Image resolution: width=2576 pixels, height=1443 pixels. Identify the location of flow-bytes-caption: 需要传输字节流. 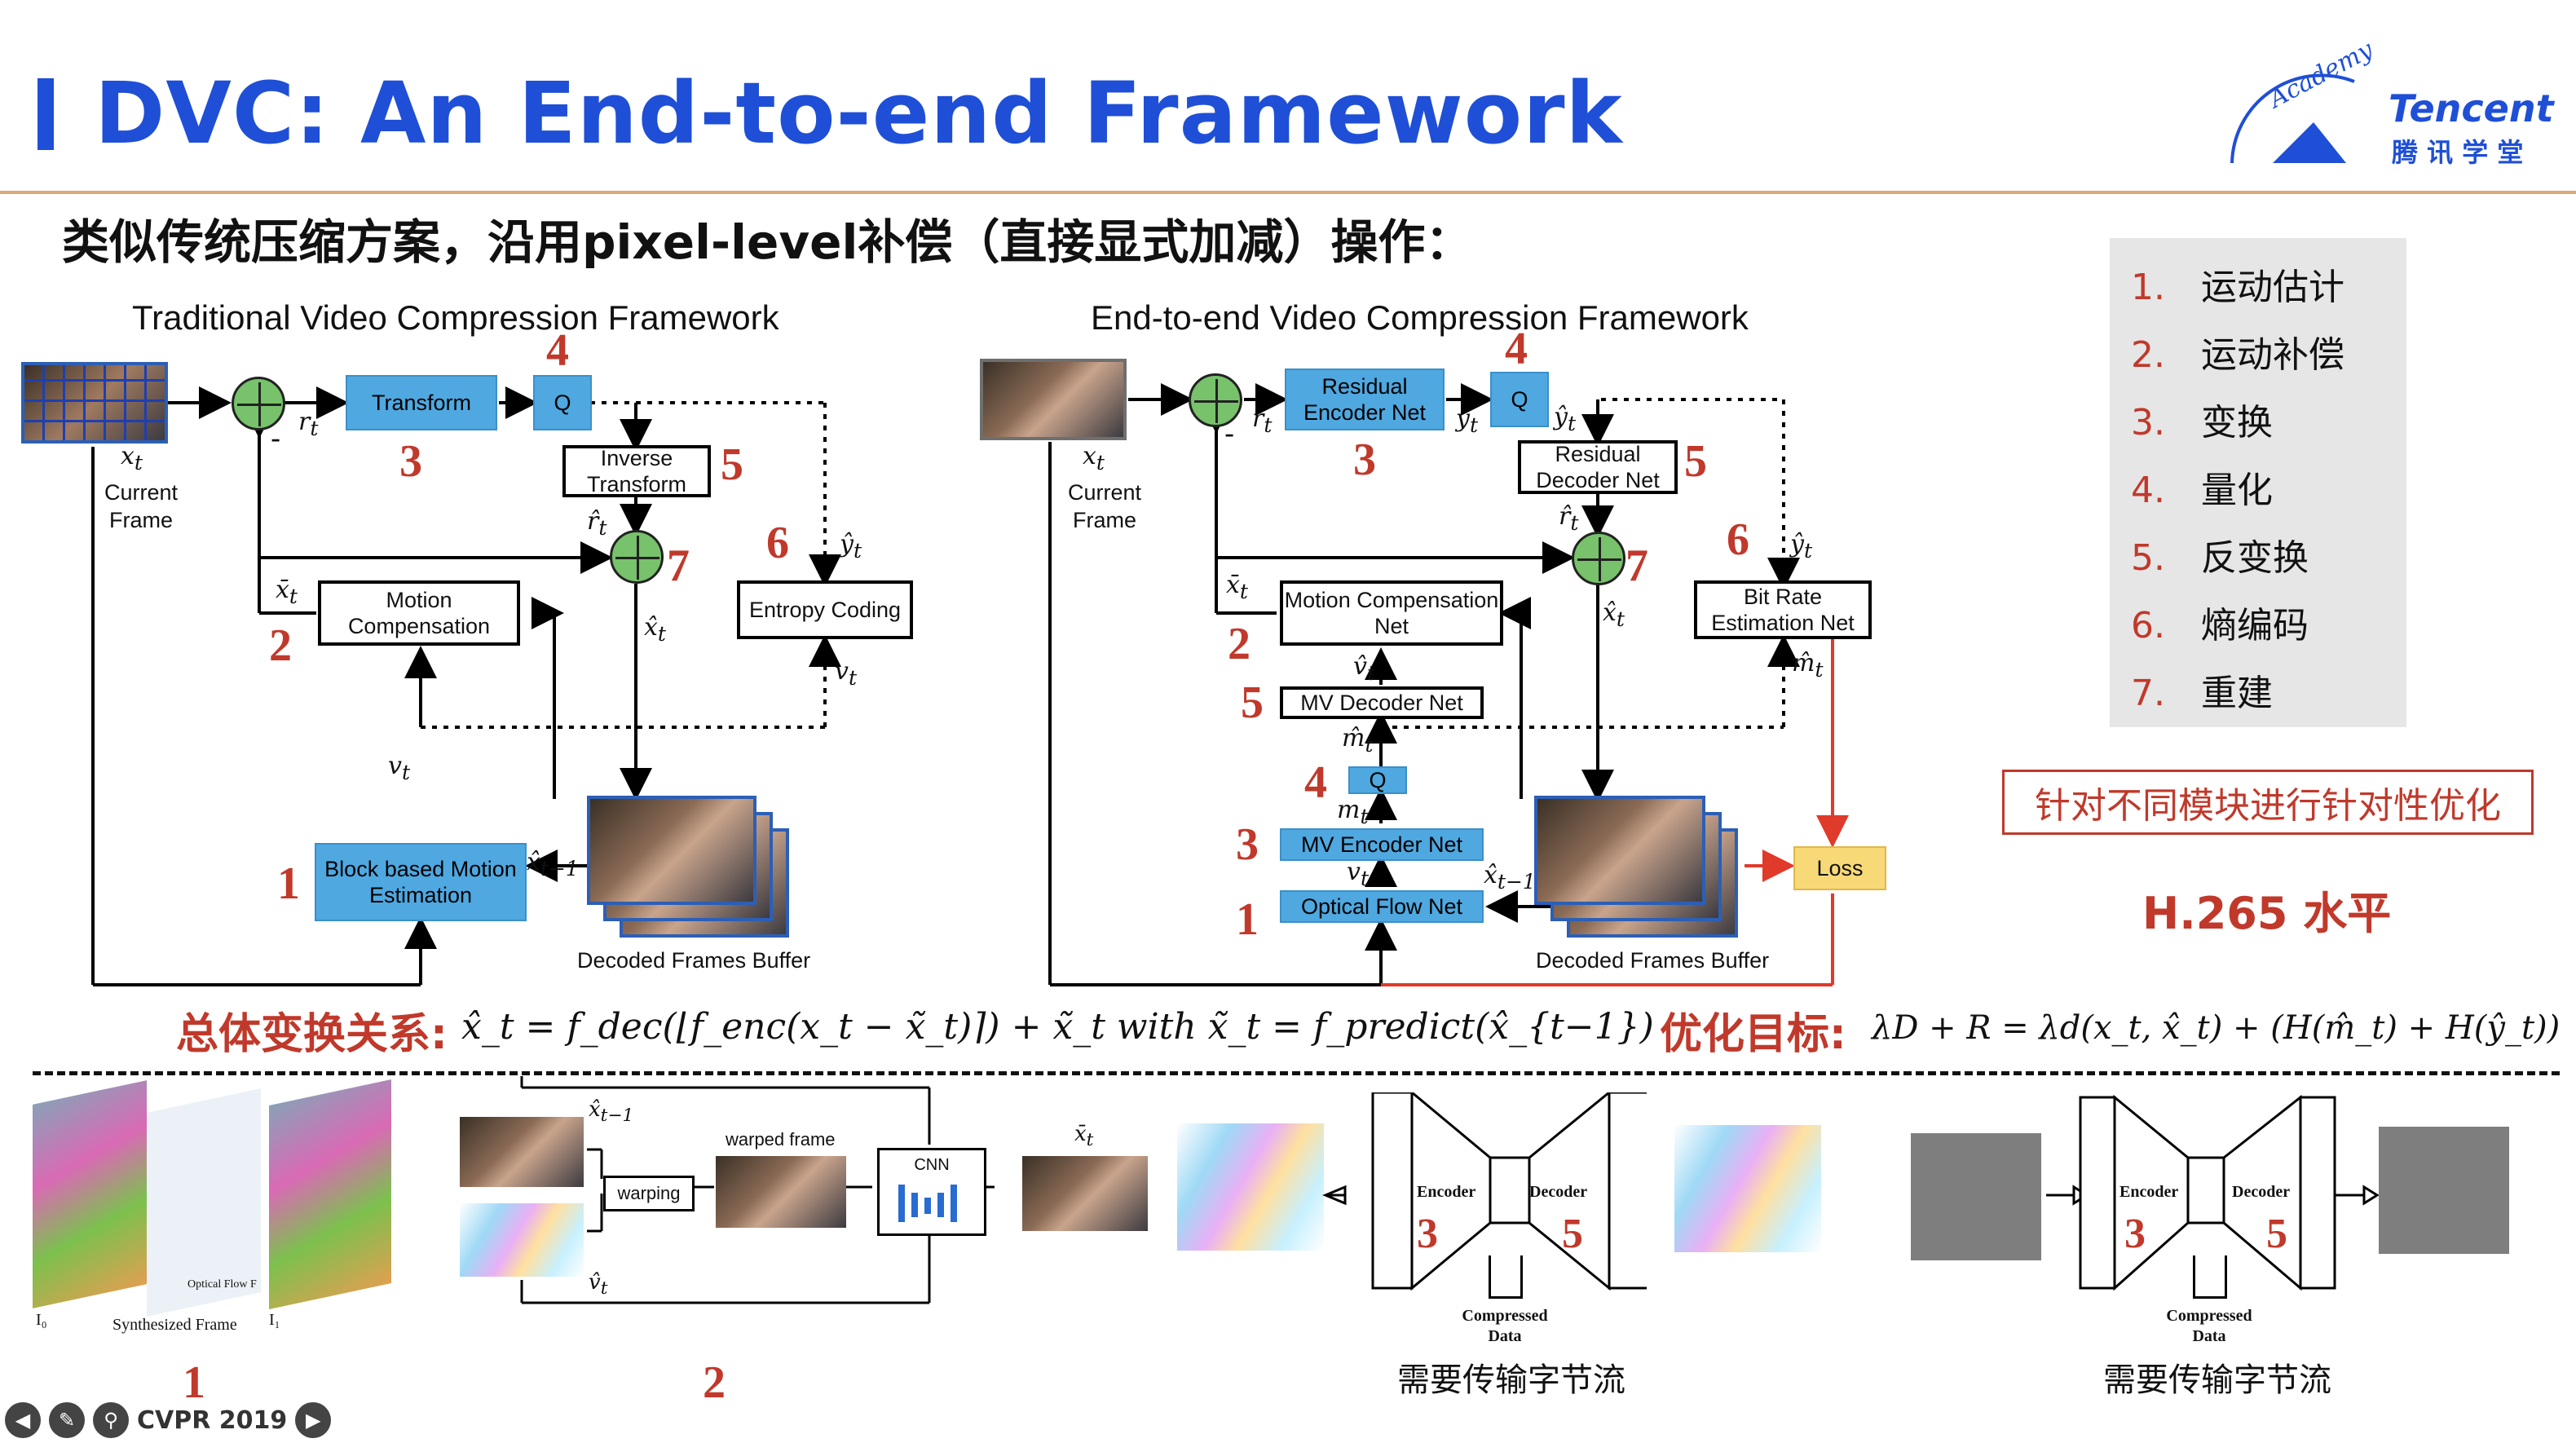
(1511, 1380).